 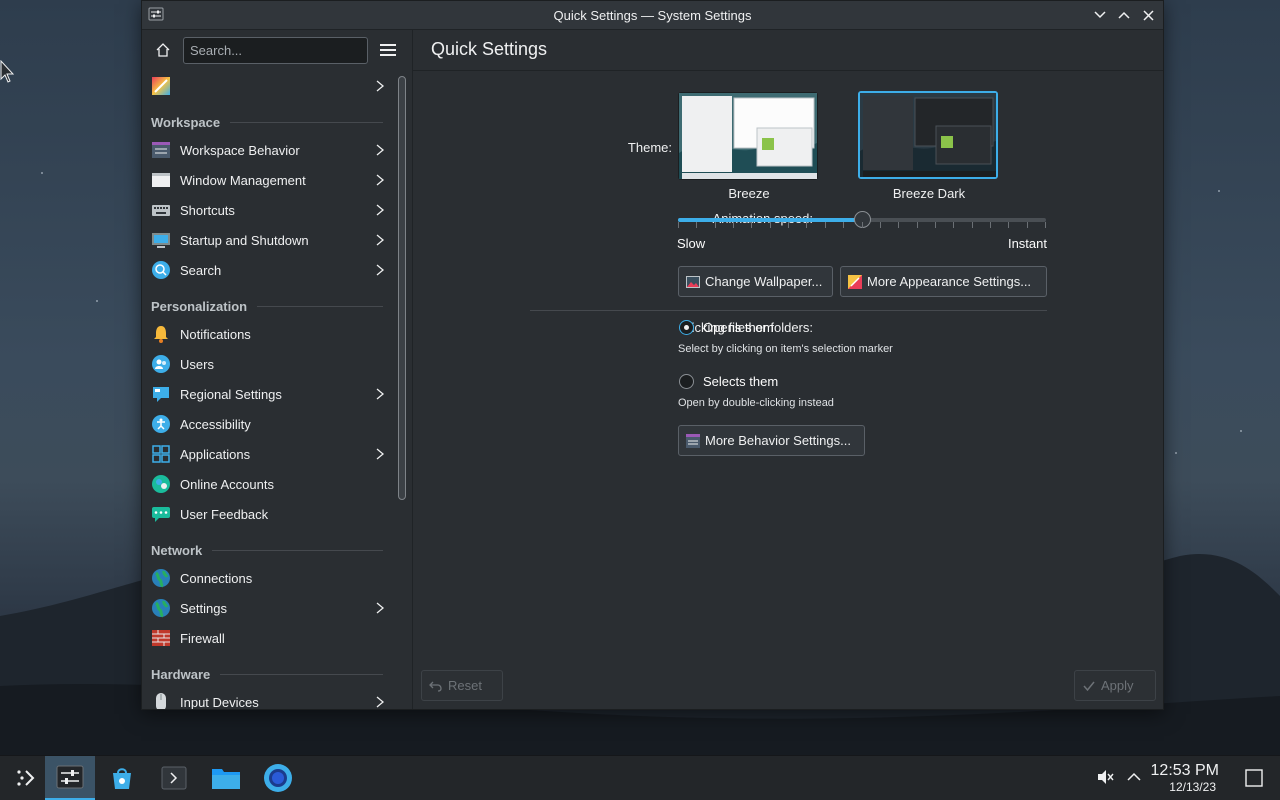 What do you see at coordinates (161, 424) in the screenshot?
I see `accessibility-icon` at bounding box center [161, 424].